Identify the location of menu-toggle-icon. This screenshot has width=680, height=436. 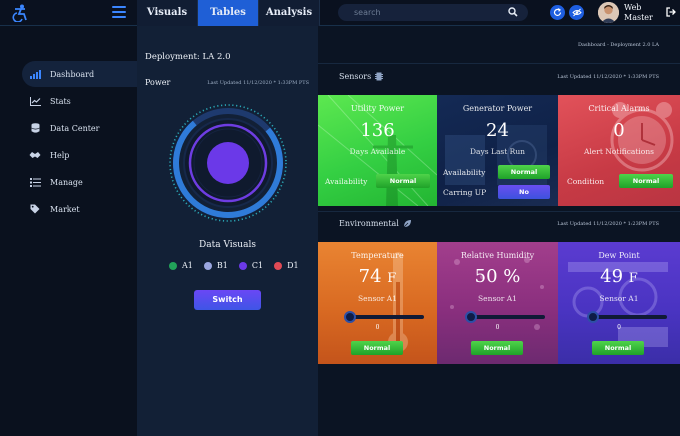
(119, 12).